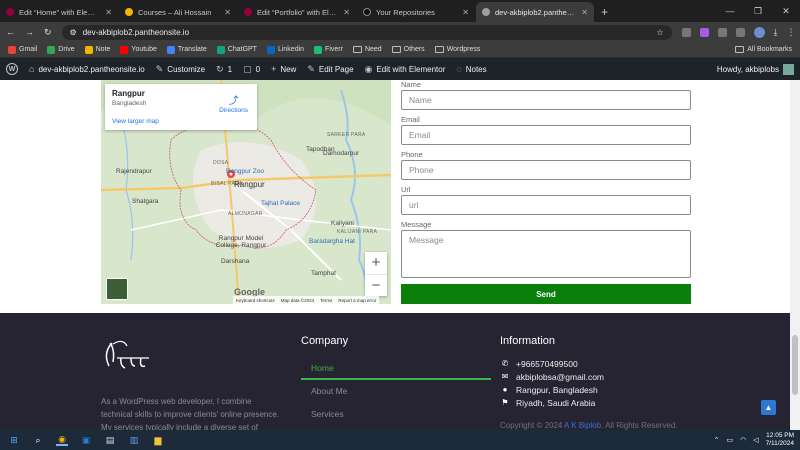 This screenshot has height=450, width=800. What do you see at coordinates (255, 300) in the screenshot?
I see `keyboard-shortcuts-link: Keyboard shortcuts` at bounding box center [255, 300].